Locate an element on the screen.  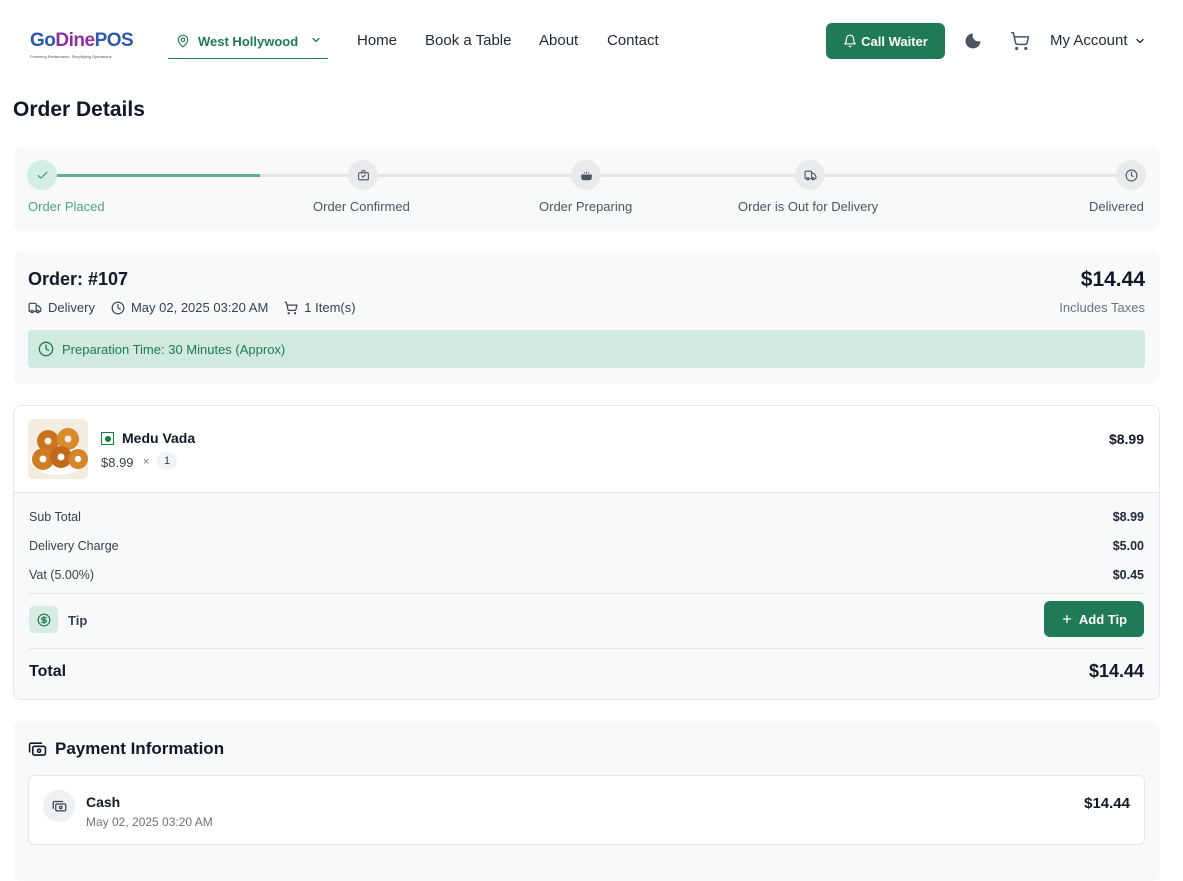
item-line-total: $8.99 is located at coordinates (1126, 439).